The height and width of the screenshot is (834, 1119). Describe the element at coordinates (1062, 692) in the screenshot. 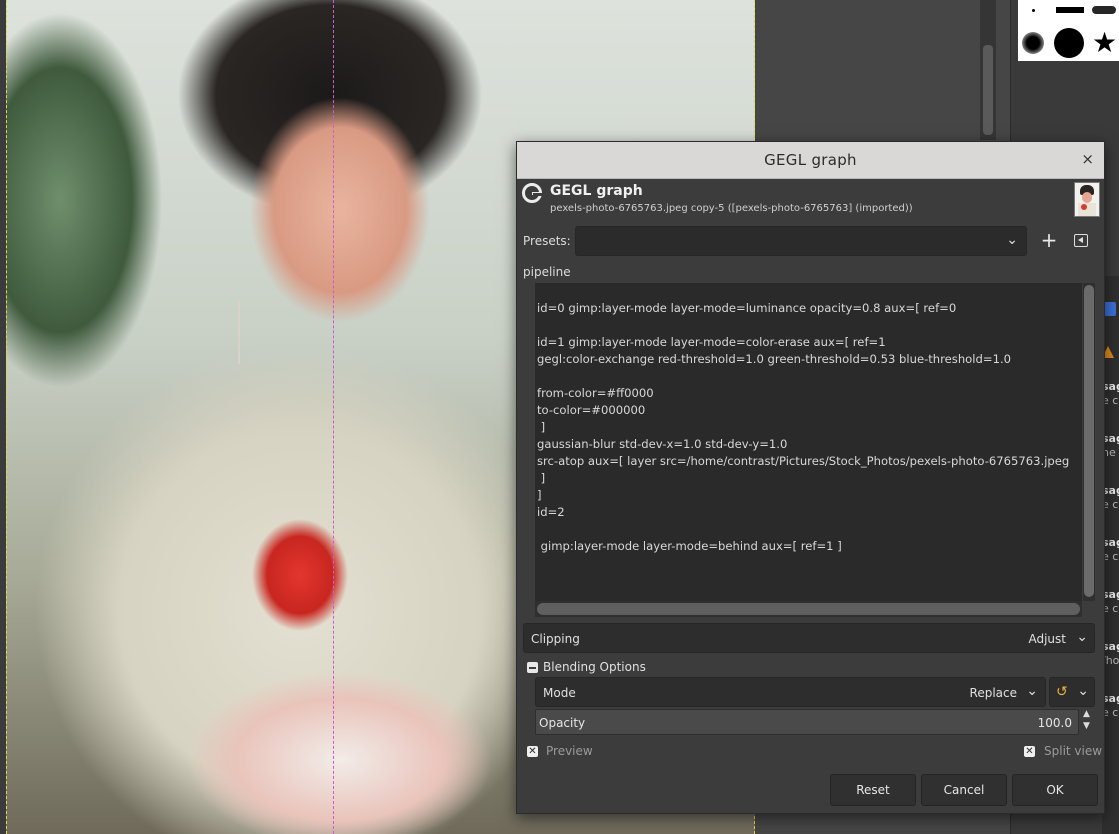

I see `swap-icon: ↺` at that location.